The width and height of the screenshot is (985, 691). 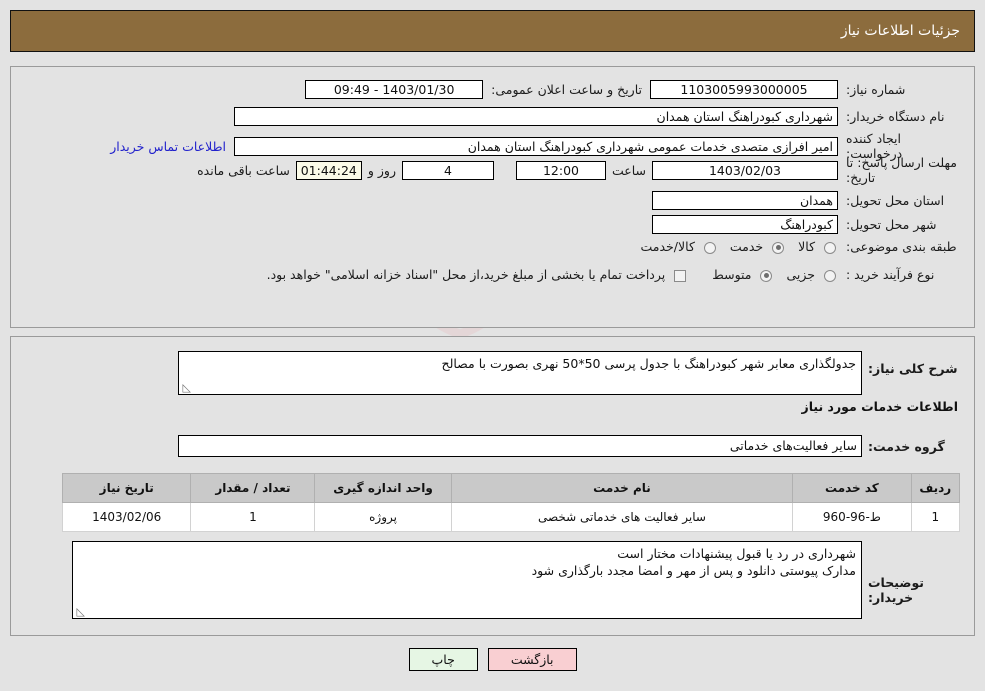 I want to click on process-option-label: متوسط, so click(x=732, y=274).